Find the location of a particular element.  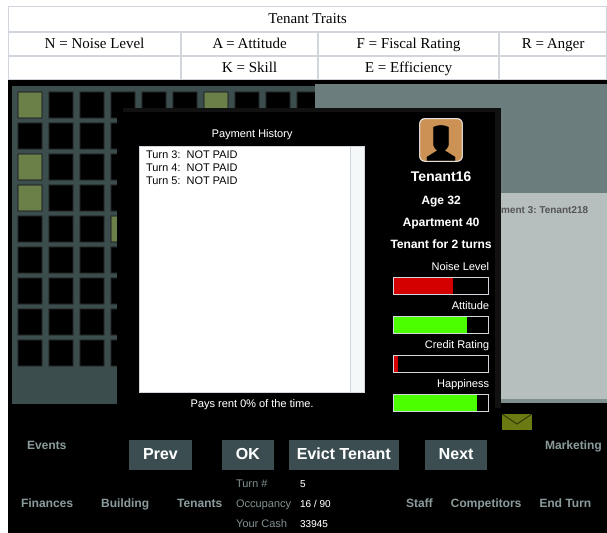

table-cell-text: R = Anger is located at coordinates (553, 44).